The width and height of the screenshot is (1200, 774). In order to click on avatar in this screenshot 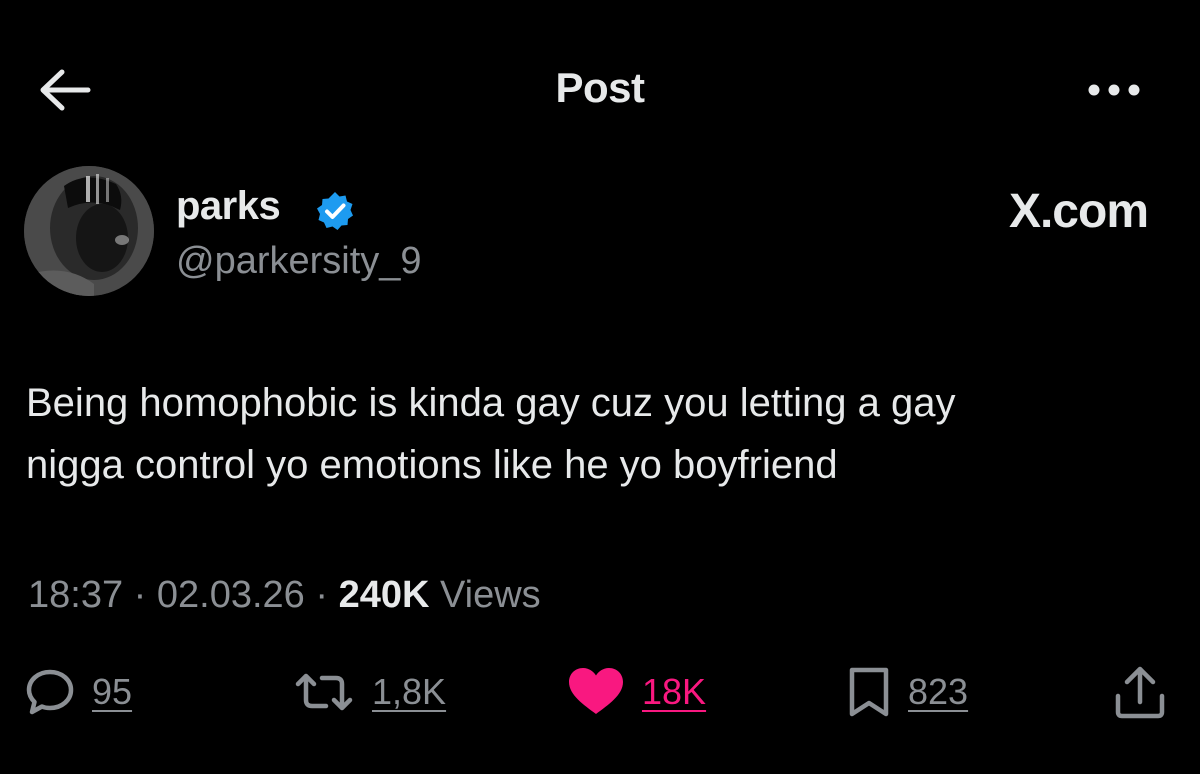, I will do `click(89, 231)`.